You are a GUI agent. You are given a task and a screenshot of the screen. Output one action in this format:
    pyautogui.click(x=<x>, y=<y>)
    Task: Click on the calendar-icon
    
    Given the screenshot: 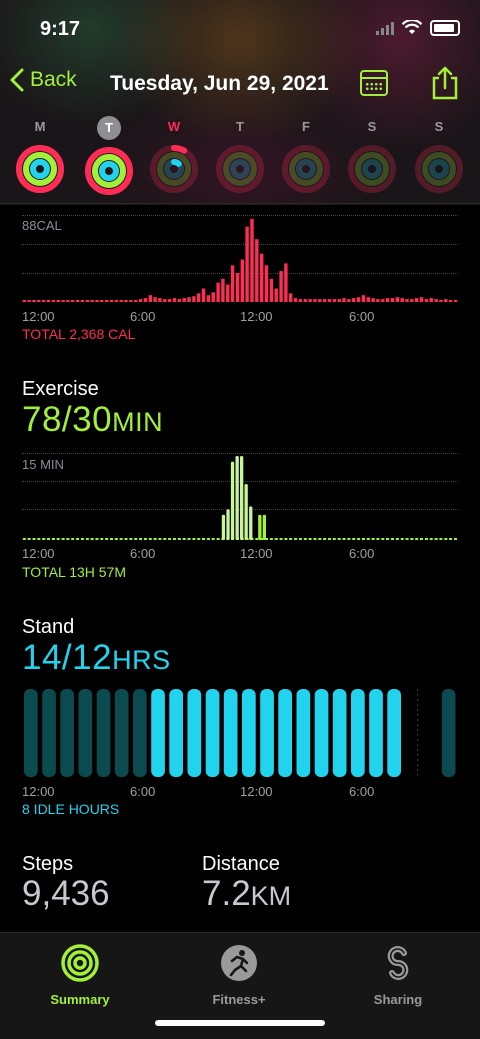 What is the action you would take?
    pyautogui.click(x=374, y=83)
    